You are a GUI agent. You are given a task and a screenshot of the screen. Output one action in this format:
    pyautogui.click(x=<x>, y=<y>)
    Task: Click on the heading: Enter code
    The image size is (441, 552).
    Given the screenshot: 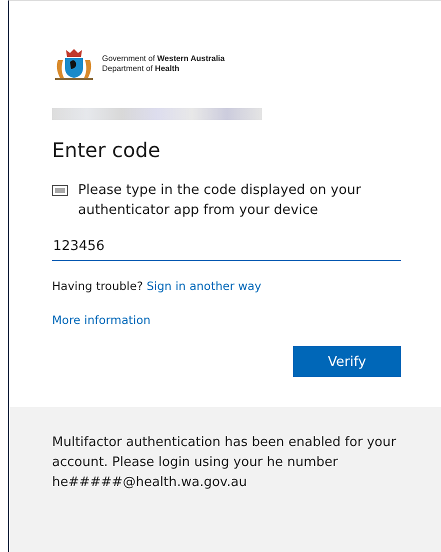 What is the action you would take?
    pyautogui.click(x=107, y=150)
    